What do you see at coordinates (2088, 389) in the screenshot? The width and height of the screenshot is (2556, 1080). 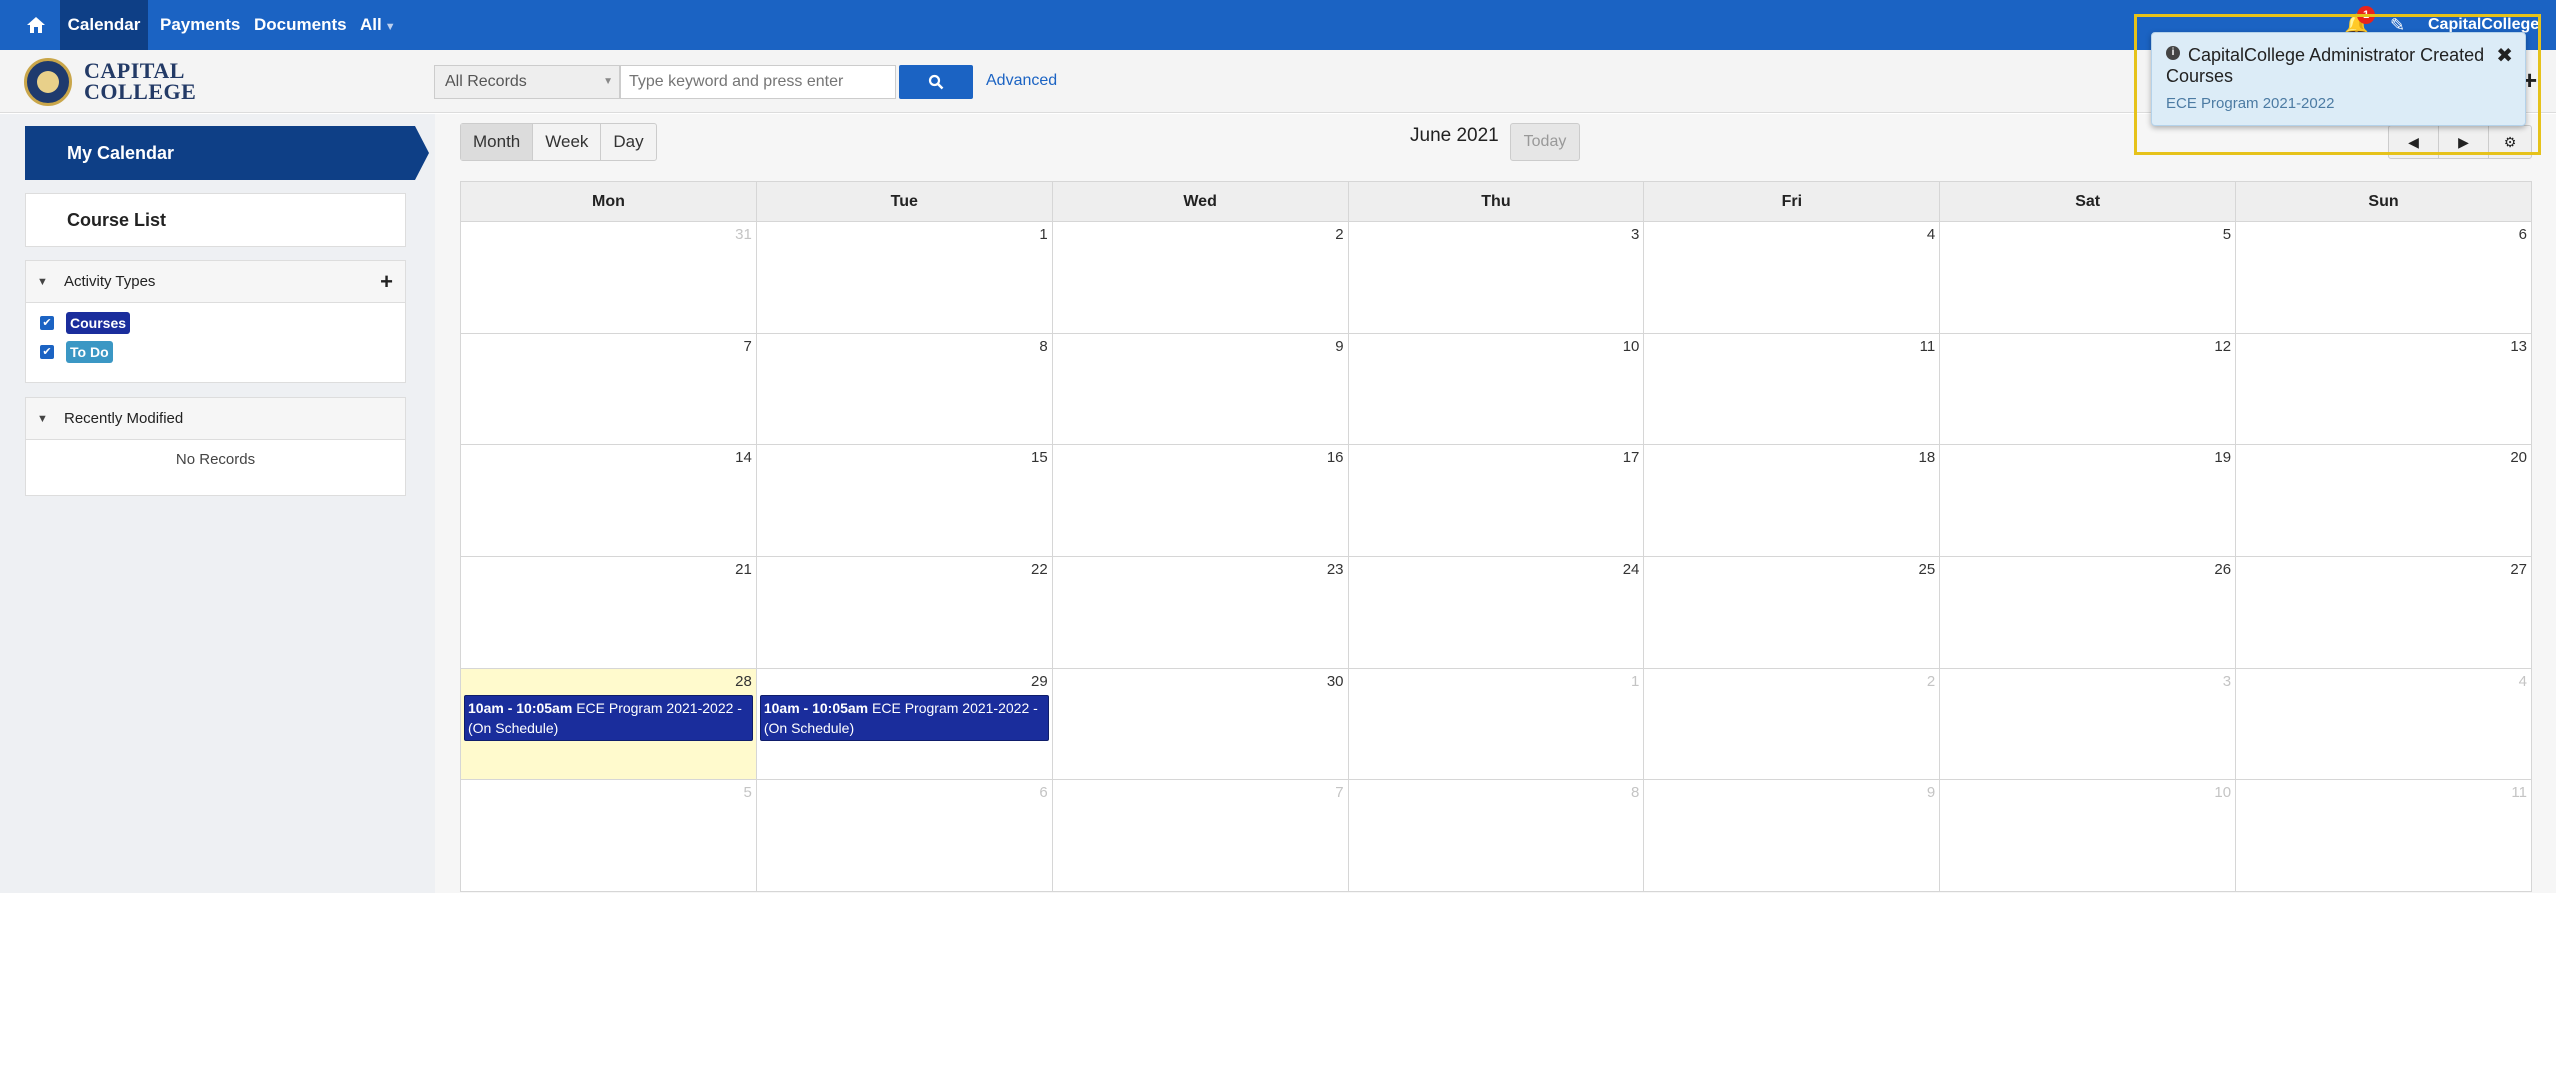 I see `day-cell: 12` at bounding box center [2088, 389].